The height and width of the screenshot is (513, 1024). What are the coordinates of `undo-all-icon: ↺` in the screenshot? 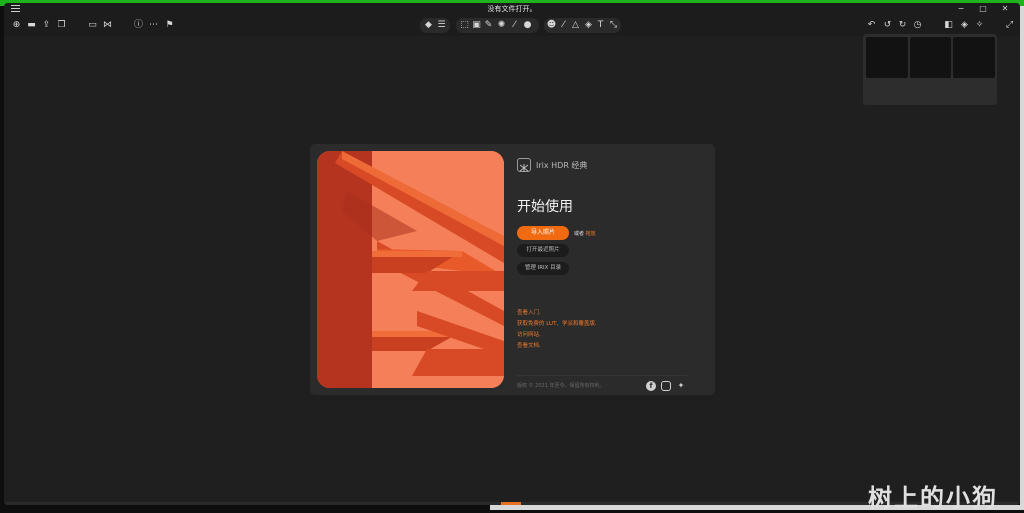 It's located at (887, 25).